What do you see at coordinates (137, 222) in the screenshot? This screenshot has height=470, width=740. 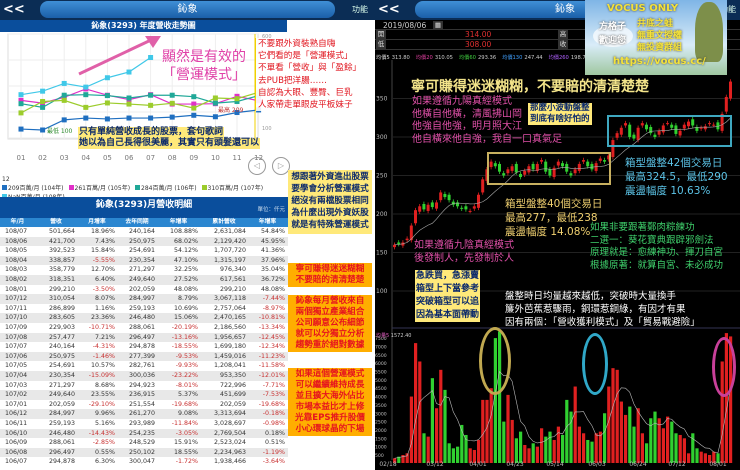 I see `column-header: 去年同期` at bounding box center [137, 222].